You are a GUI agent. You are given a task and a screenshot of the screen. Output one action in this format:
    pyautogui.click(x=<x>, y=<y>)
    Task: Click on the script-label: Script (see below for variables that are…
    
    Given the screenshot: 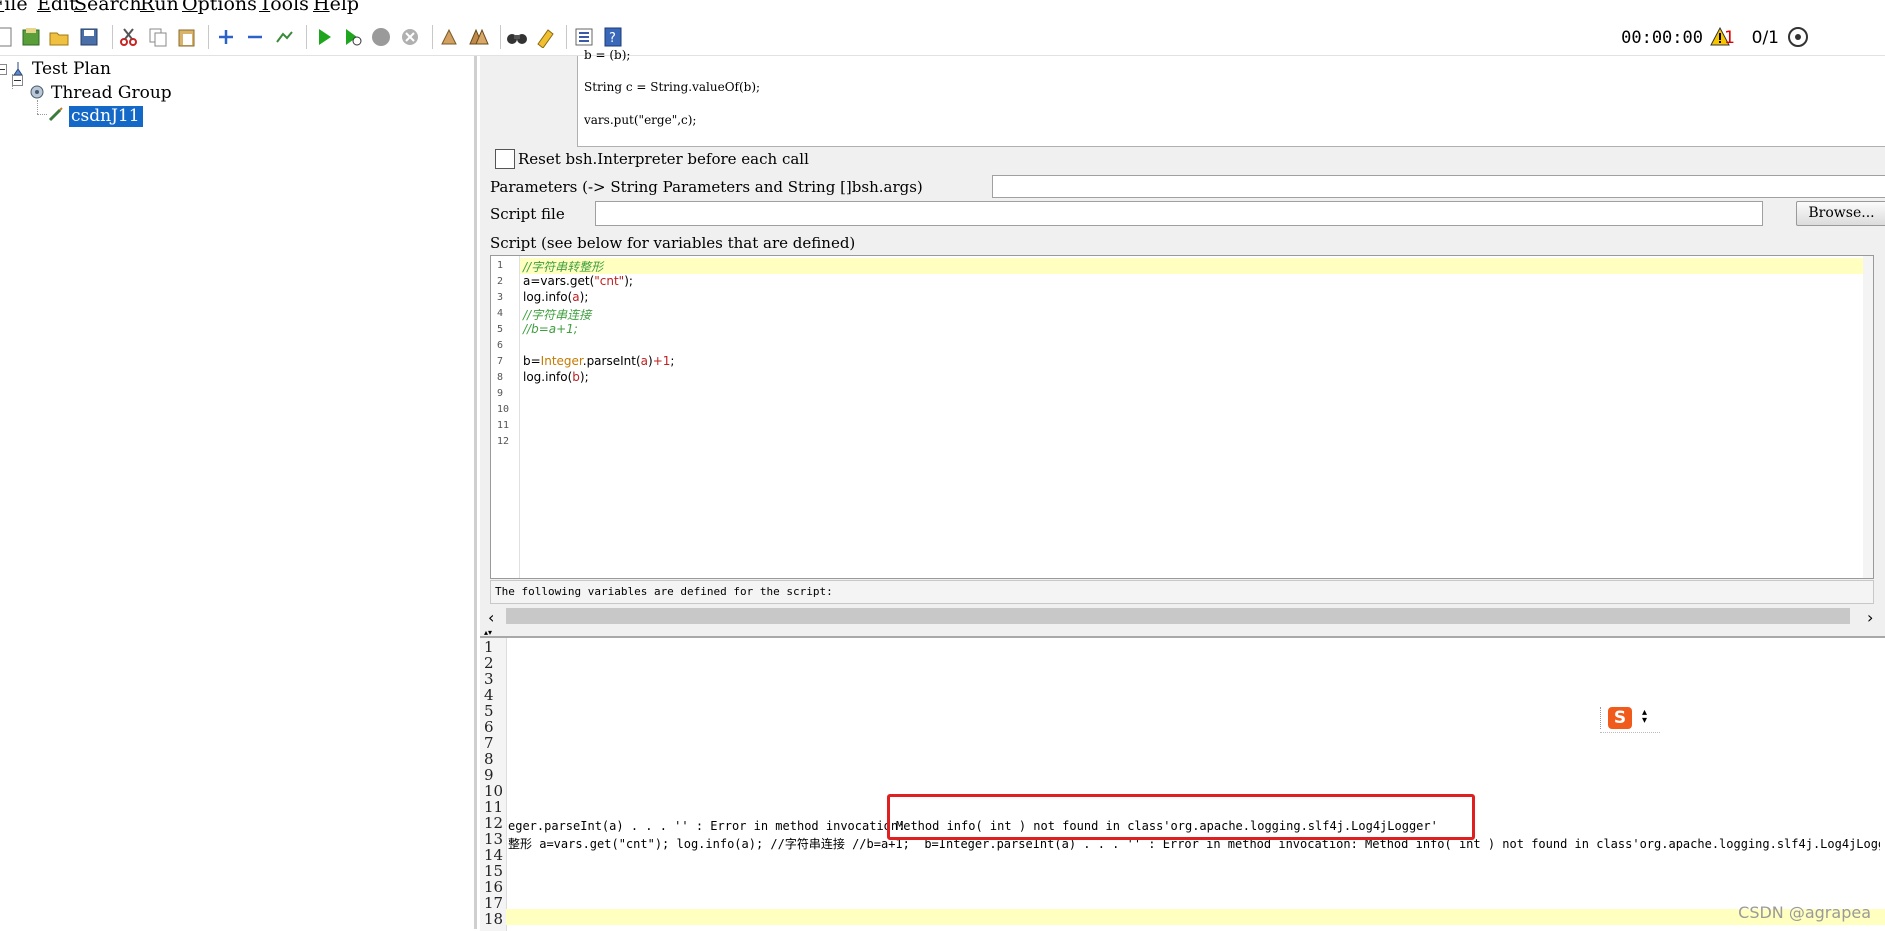 What is the action you would take?
    pyautogui.click(x=673, y=243)
    